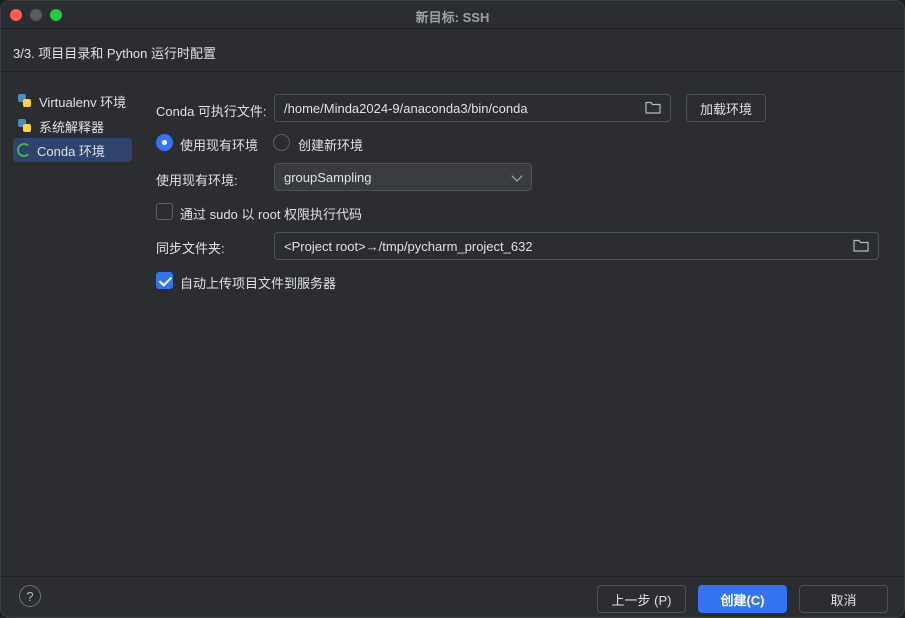 This screenshot has height=618, width=905. Describe the element at coordinates (843, 599) in the screenshot. I see `cancel-button: 取消` at that location.